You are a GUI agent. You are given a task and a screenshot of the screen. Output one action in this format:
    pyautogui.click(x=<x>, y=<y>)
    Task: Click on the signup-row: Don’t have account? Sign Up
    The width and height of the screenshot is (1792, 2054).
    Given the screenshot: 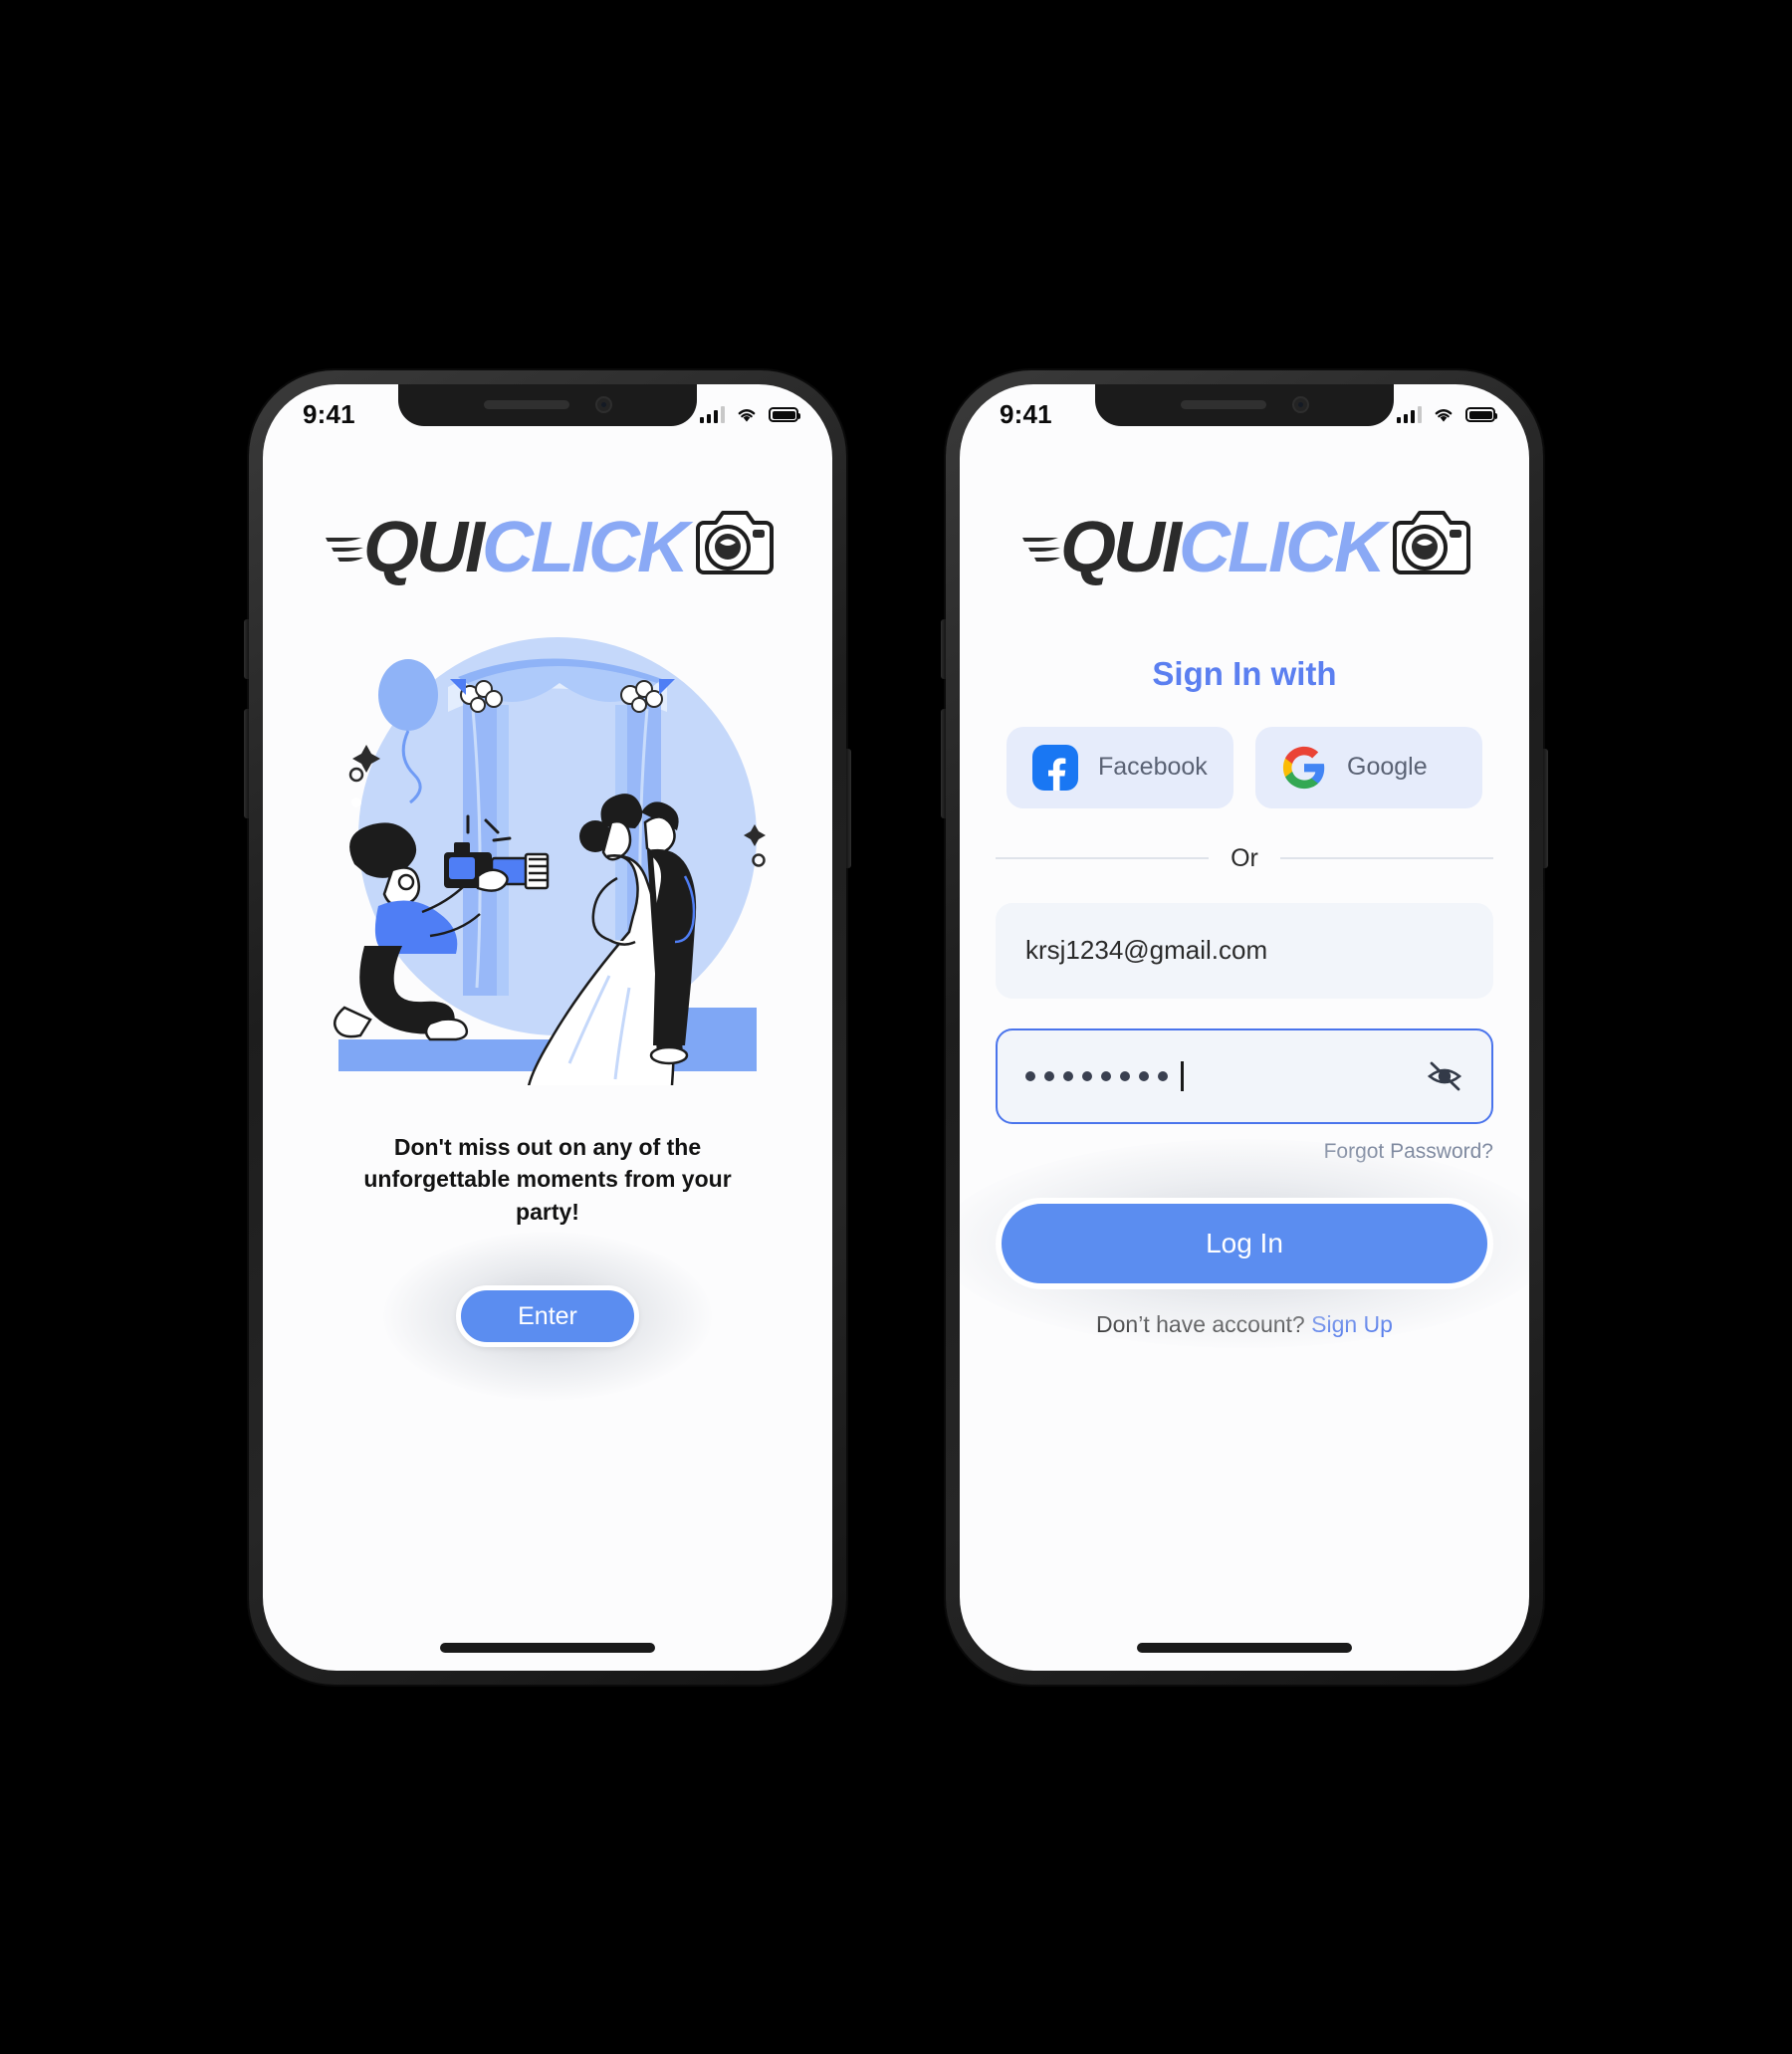 What is the action you would take?
    pyautogui.click(x=1244, y=1325)
    